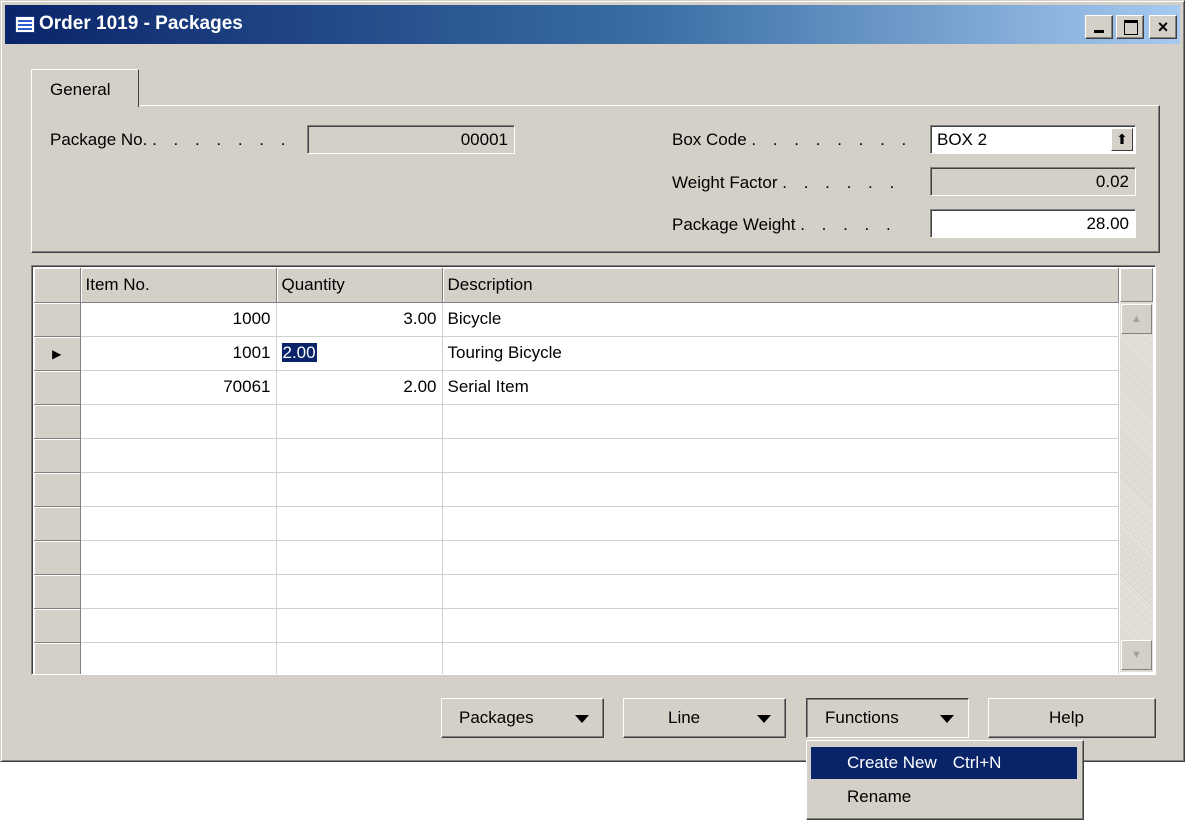  What do you see at coordinates (1136, 319) in the screenshot?
I see `scroll-up-button: ▲` at bounding box center [1136, 319].